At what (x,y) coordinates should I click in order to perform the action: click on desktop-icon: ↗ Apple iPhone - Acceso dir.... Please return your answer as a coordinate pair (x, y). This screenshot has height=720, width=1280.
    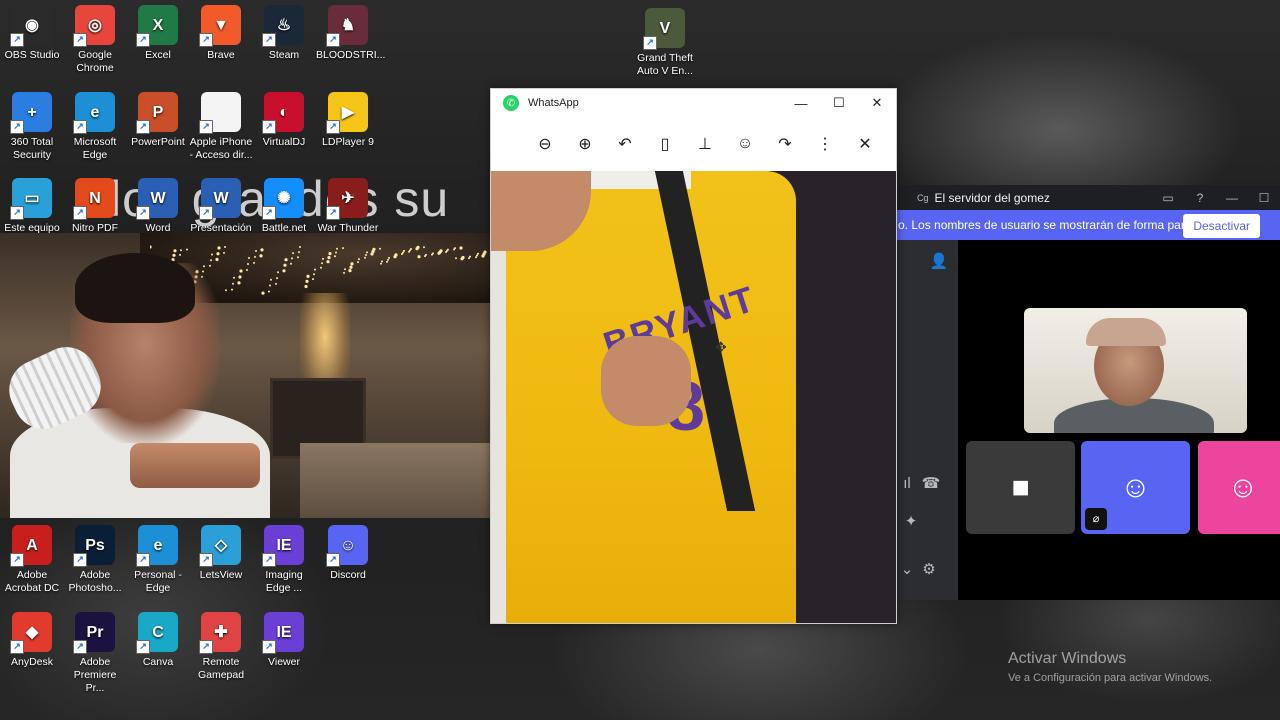
    Looking at the image, I should click on (221, 127).